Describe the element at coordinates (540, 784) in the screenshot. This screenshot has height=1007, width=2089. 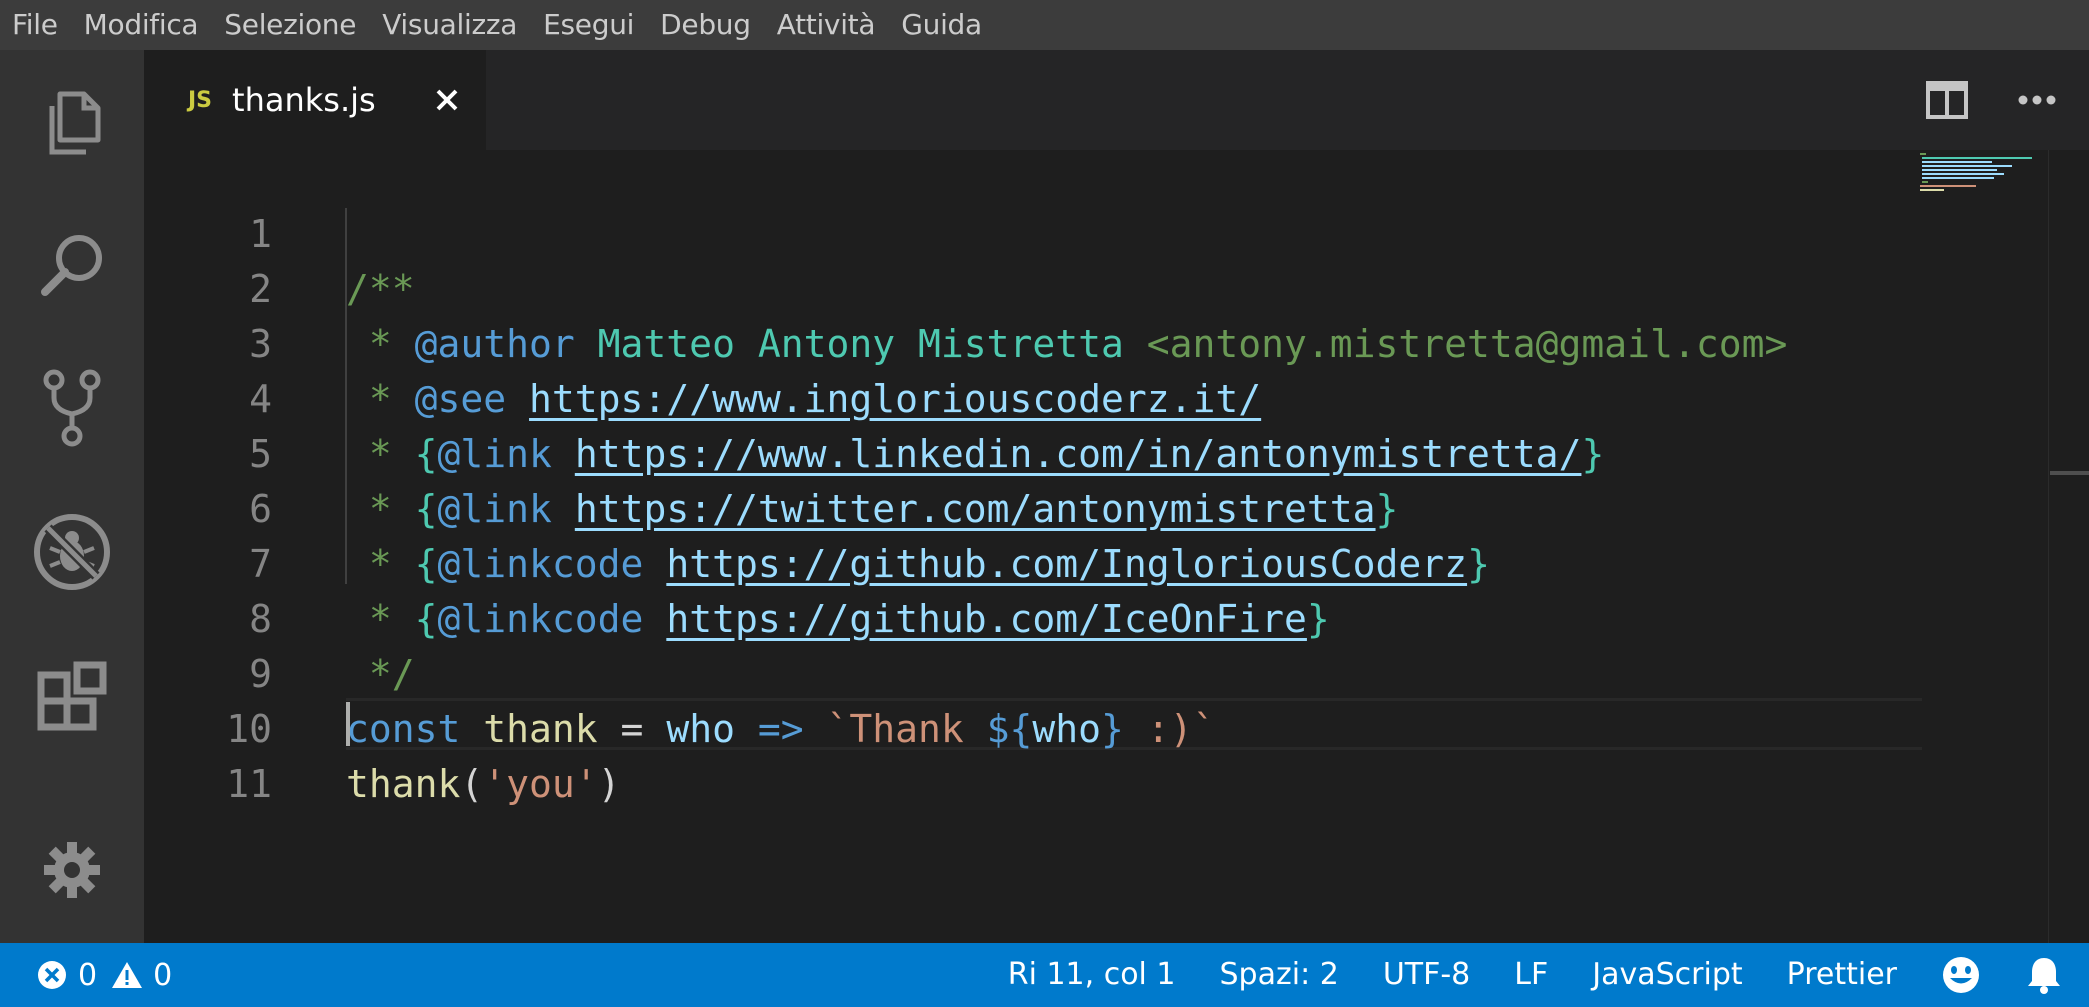
I see `string-literal: 'you'` at that location.